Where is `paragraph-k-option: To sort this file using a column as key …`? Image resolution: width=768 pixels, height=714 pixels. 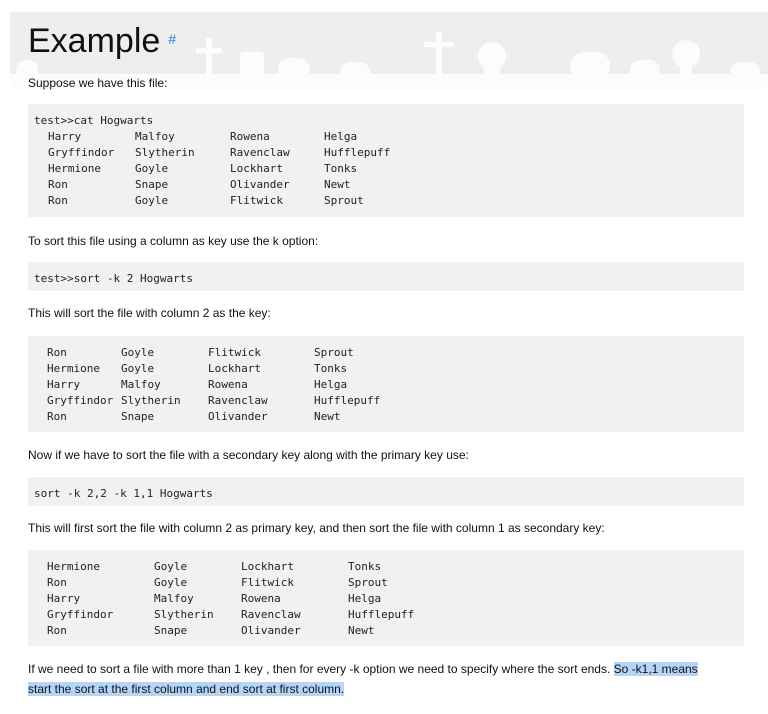
paragraph-k-option: To sort this file using a column as key … is located at coordinates (173, 241).